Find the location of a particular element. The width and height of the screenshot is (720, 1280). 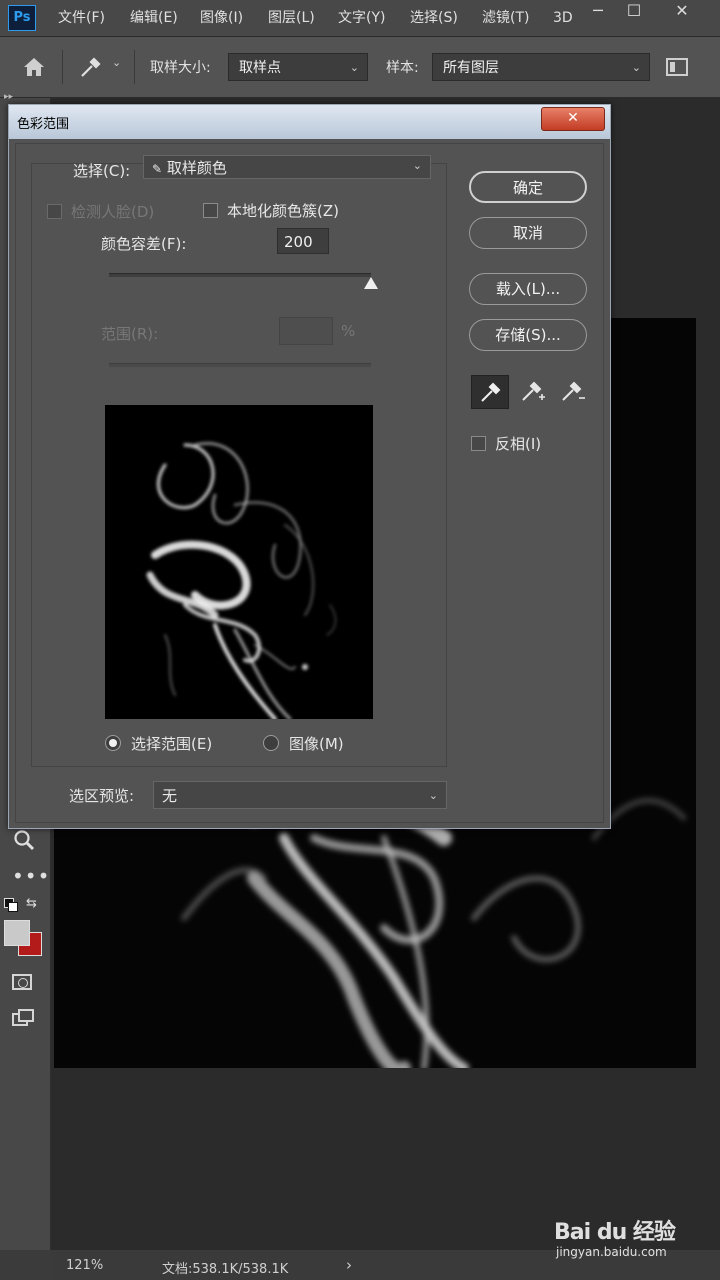

status-menu-arrow: › is located at coordinates (349, 1265).